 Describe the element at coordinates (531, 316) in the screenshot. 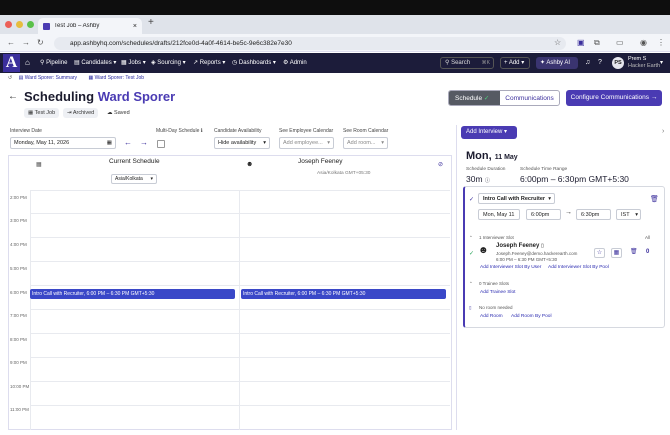

I see `add-room-pool-link: Add Room By Pool` at that location.